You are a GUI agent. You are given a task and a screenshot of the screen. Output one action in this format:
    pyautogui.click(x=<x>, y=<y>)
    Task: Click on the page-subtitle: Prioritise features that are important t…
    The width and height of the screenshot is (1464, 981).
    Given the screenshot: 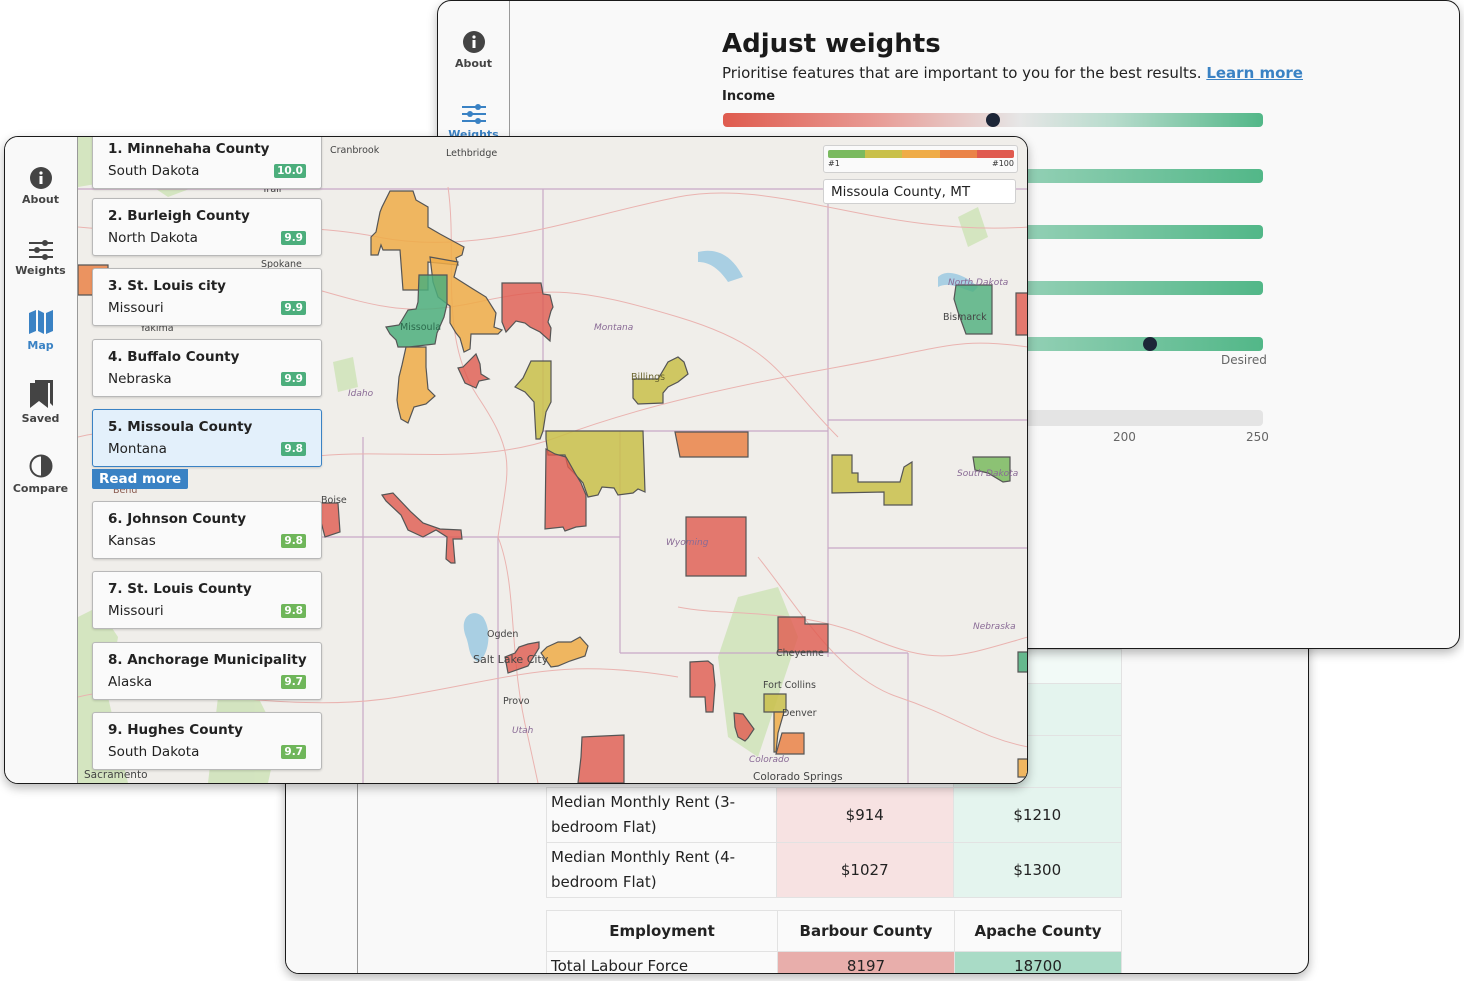 What is the action you would take?
    pyautogui.click(x=1012, y=73)
    